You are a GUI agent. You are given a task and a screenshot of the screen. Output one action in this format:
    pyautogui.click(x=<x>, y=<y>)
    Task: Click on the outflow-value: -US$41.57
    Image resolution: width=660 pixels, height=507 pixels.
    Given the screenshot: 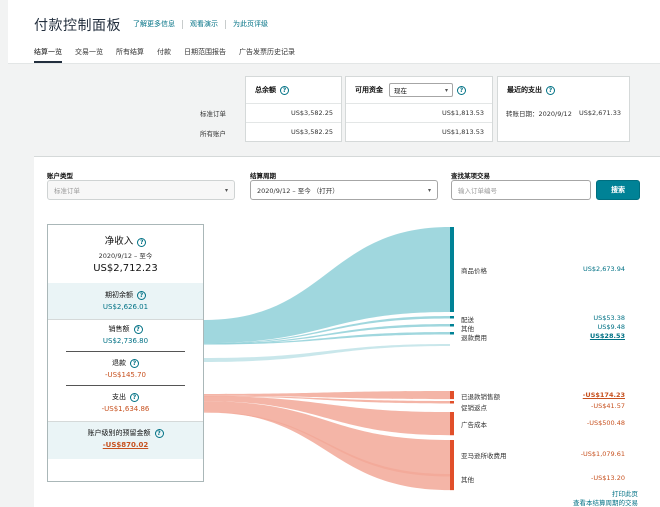 What is the action you would take?
    pyautogui.click(x=608, y=406)
    